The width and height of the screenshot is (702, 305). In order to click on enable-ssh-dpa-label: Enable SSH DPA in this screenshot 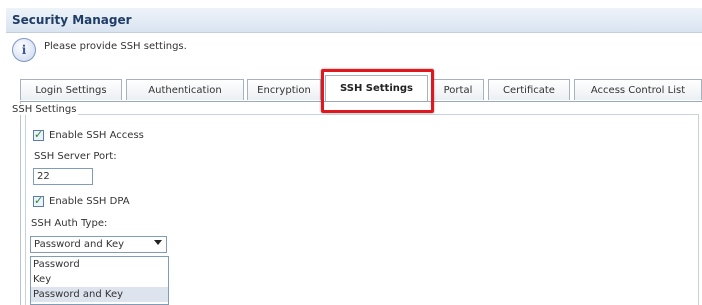, I will do `click(89, 201)`.